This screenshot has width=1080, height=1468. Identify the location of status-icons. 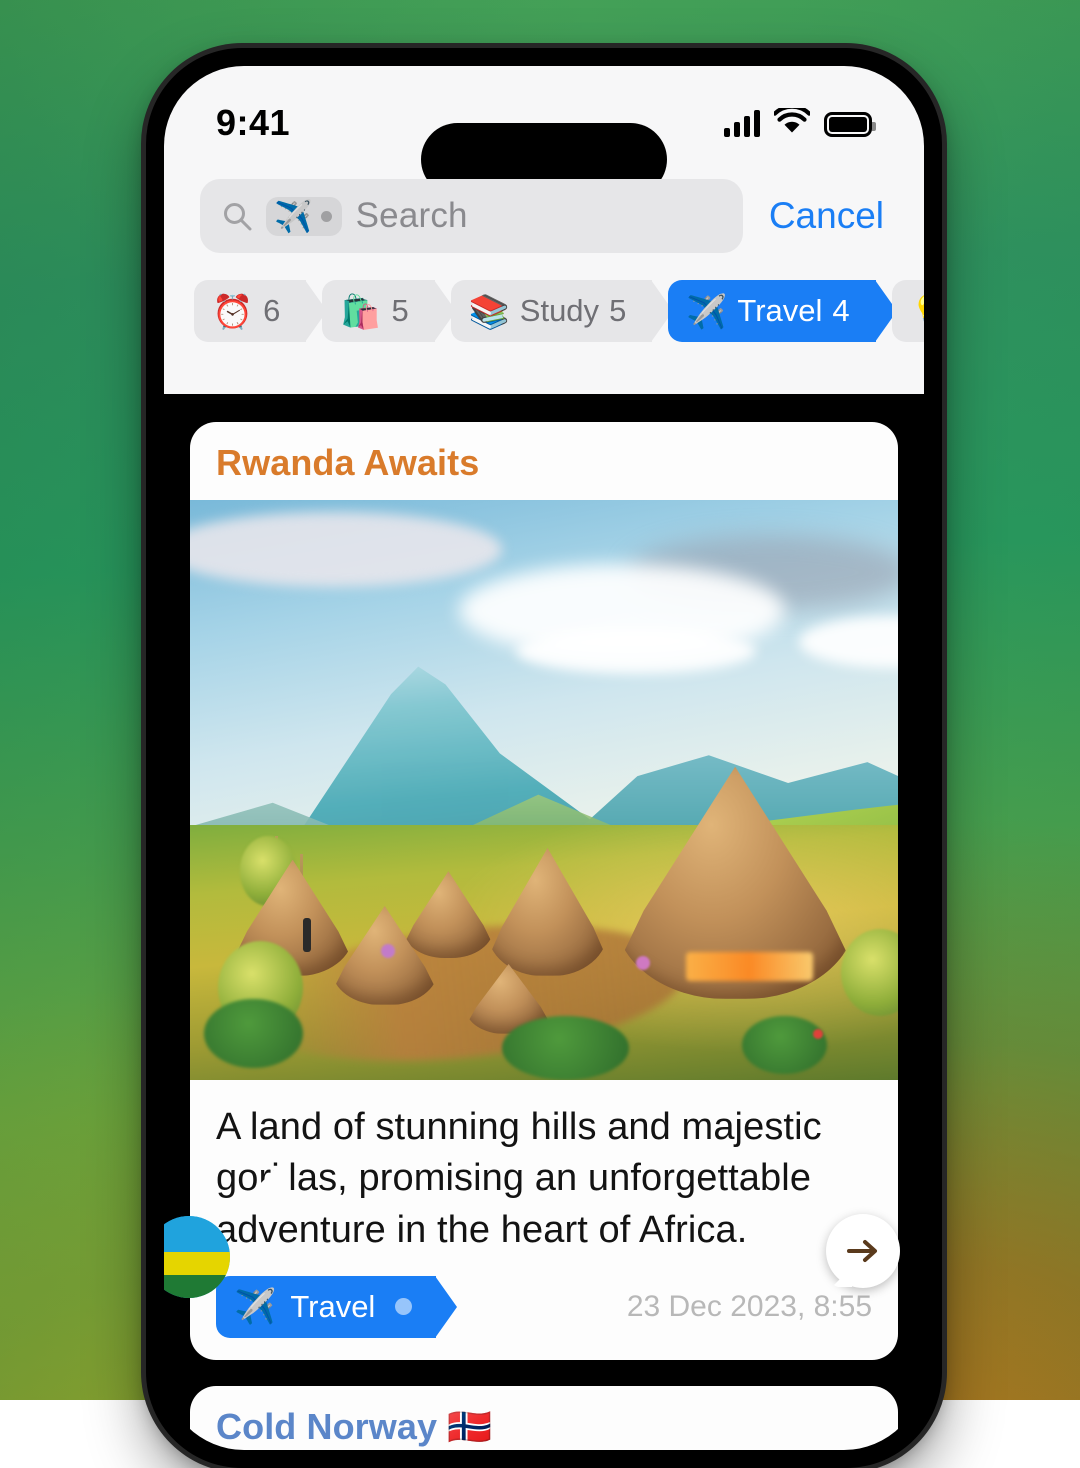
(798, 124).